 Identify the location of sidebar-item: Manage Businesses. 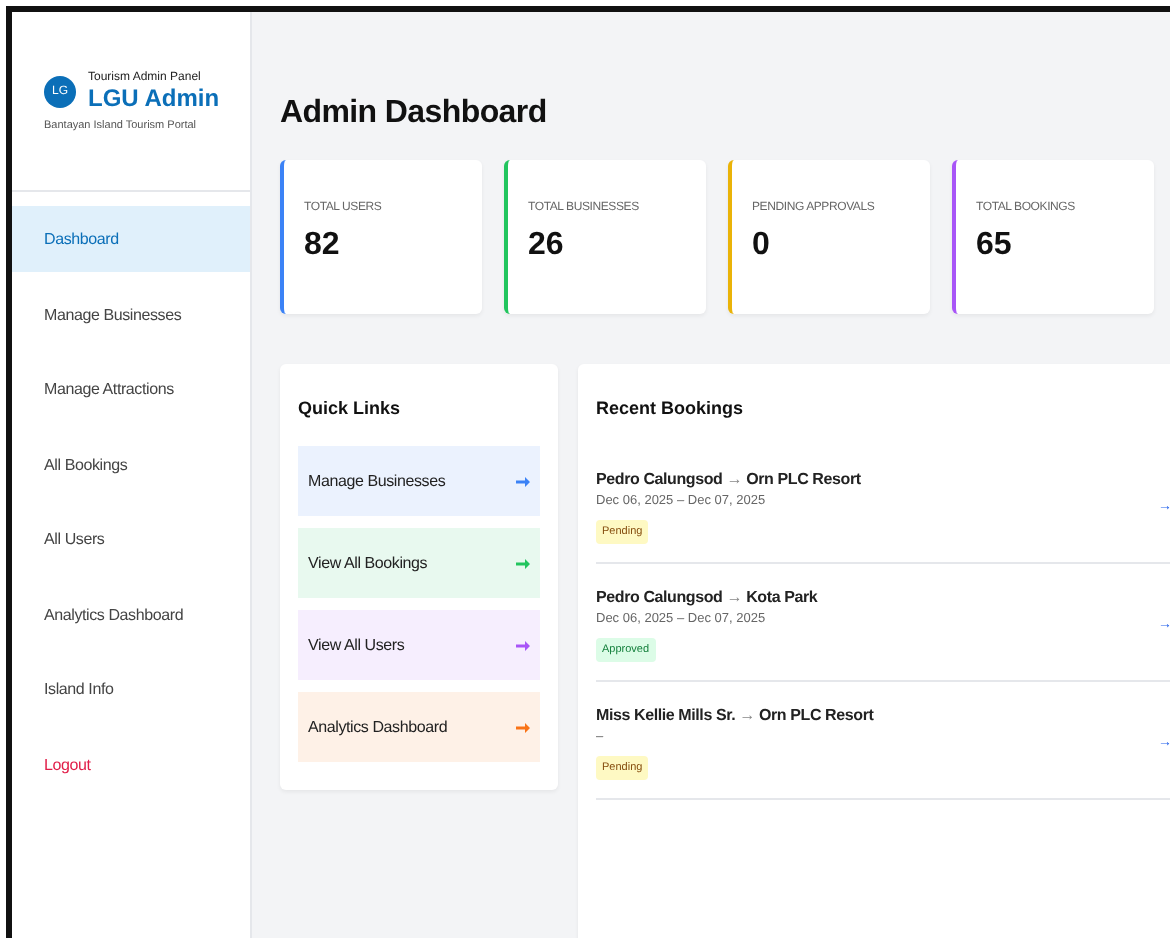
(131, 314).